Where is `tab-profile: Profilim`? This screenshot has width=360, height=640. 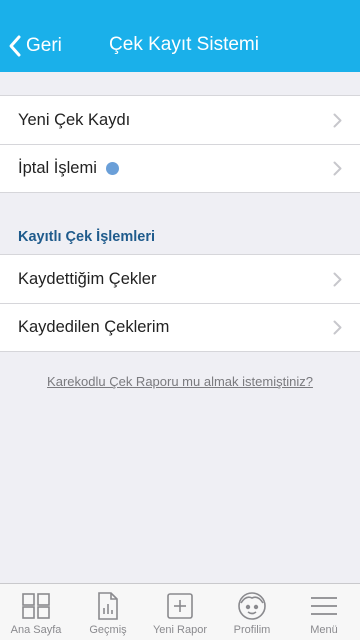 tab-profile: Profilim is located at coordinates (252, 612).